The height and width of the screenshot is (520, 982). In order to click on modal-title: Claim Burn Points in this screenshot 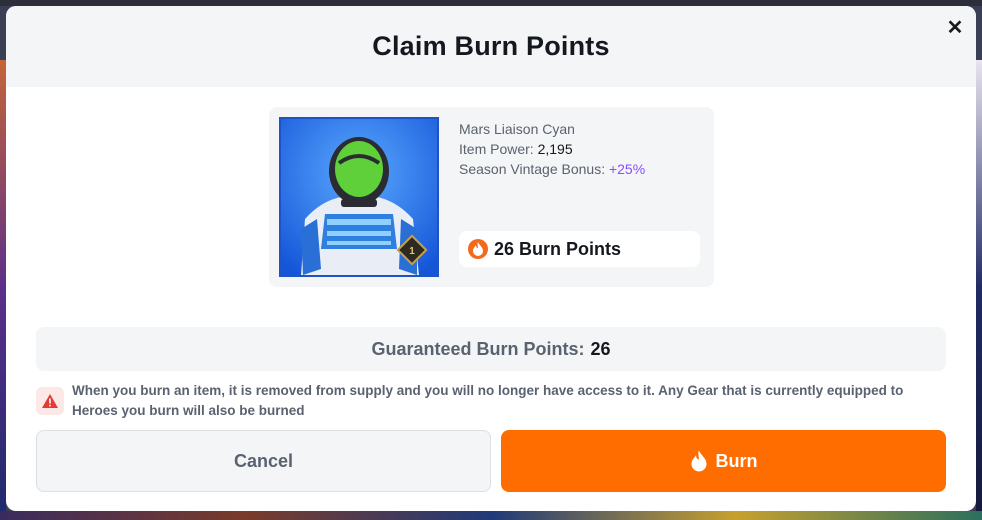, I will do `click(491, 46)`.